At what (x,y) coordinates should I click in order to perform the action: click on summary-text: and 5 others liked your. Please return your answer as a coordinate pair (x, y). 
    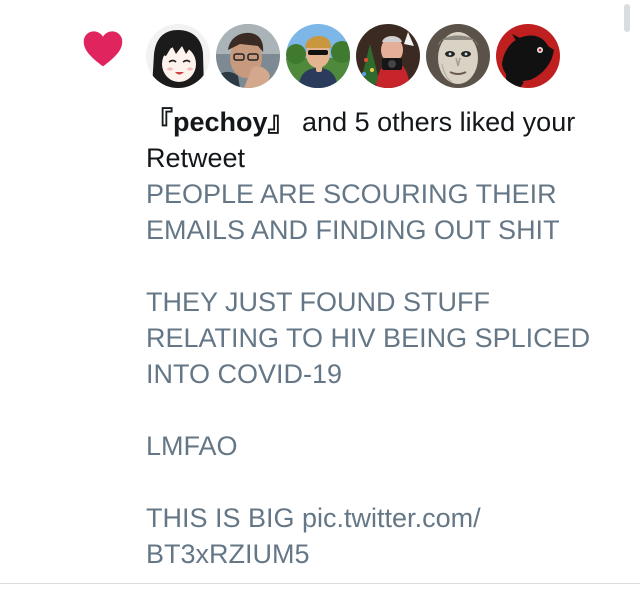
    Looking at the image, I should click on (435, 122).